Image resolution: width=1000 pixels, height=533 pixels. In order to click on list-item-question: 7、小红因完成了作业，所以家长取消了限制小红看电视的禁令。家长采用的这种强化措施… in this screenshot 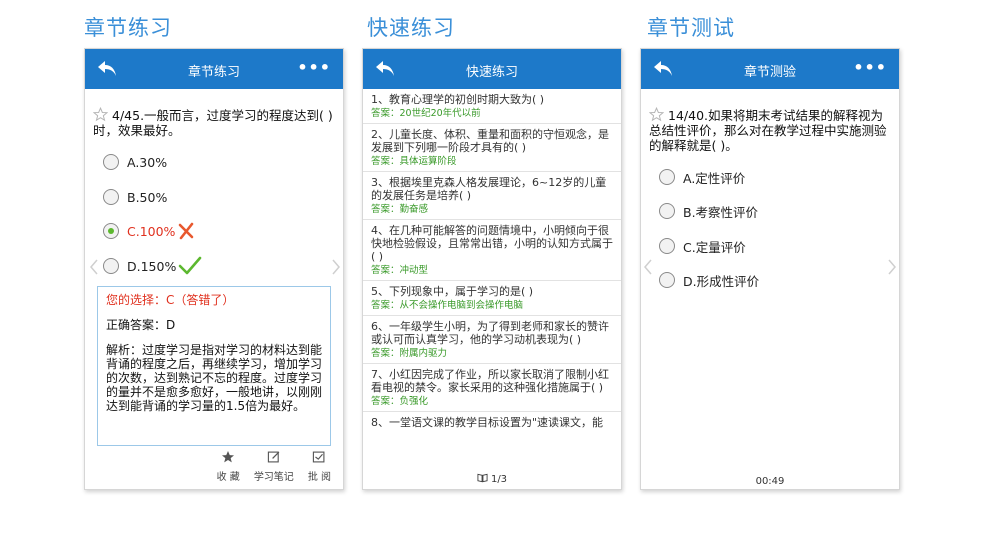, I will do `click(490, 381)`.